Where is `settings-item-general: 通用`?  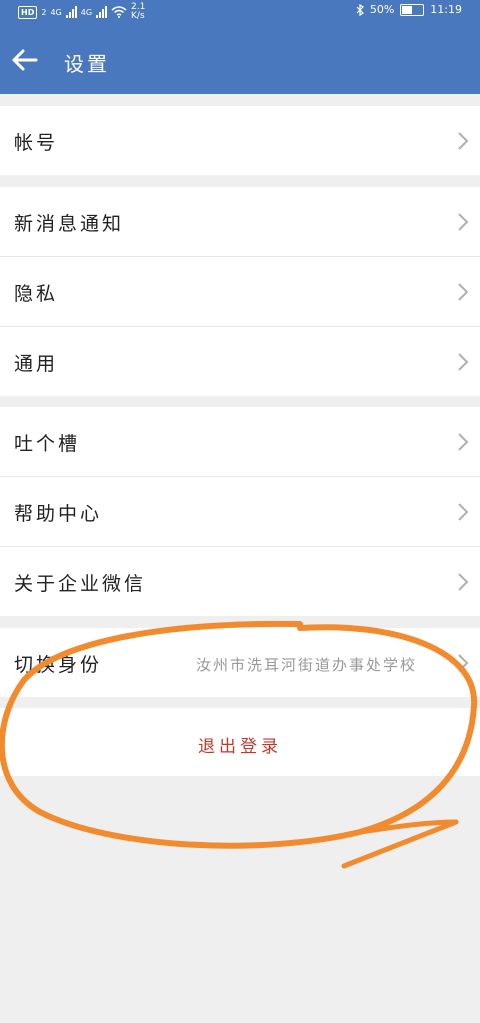
settings-item-general: 通用 is located at coordinates (240, 361).